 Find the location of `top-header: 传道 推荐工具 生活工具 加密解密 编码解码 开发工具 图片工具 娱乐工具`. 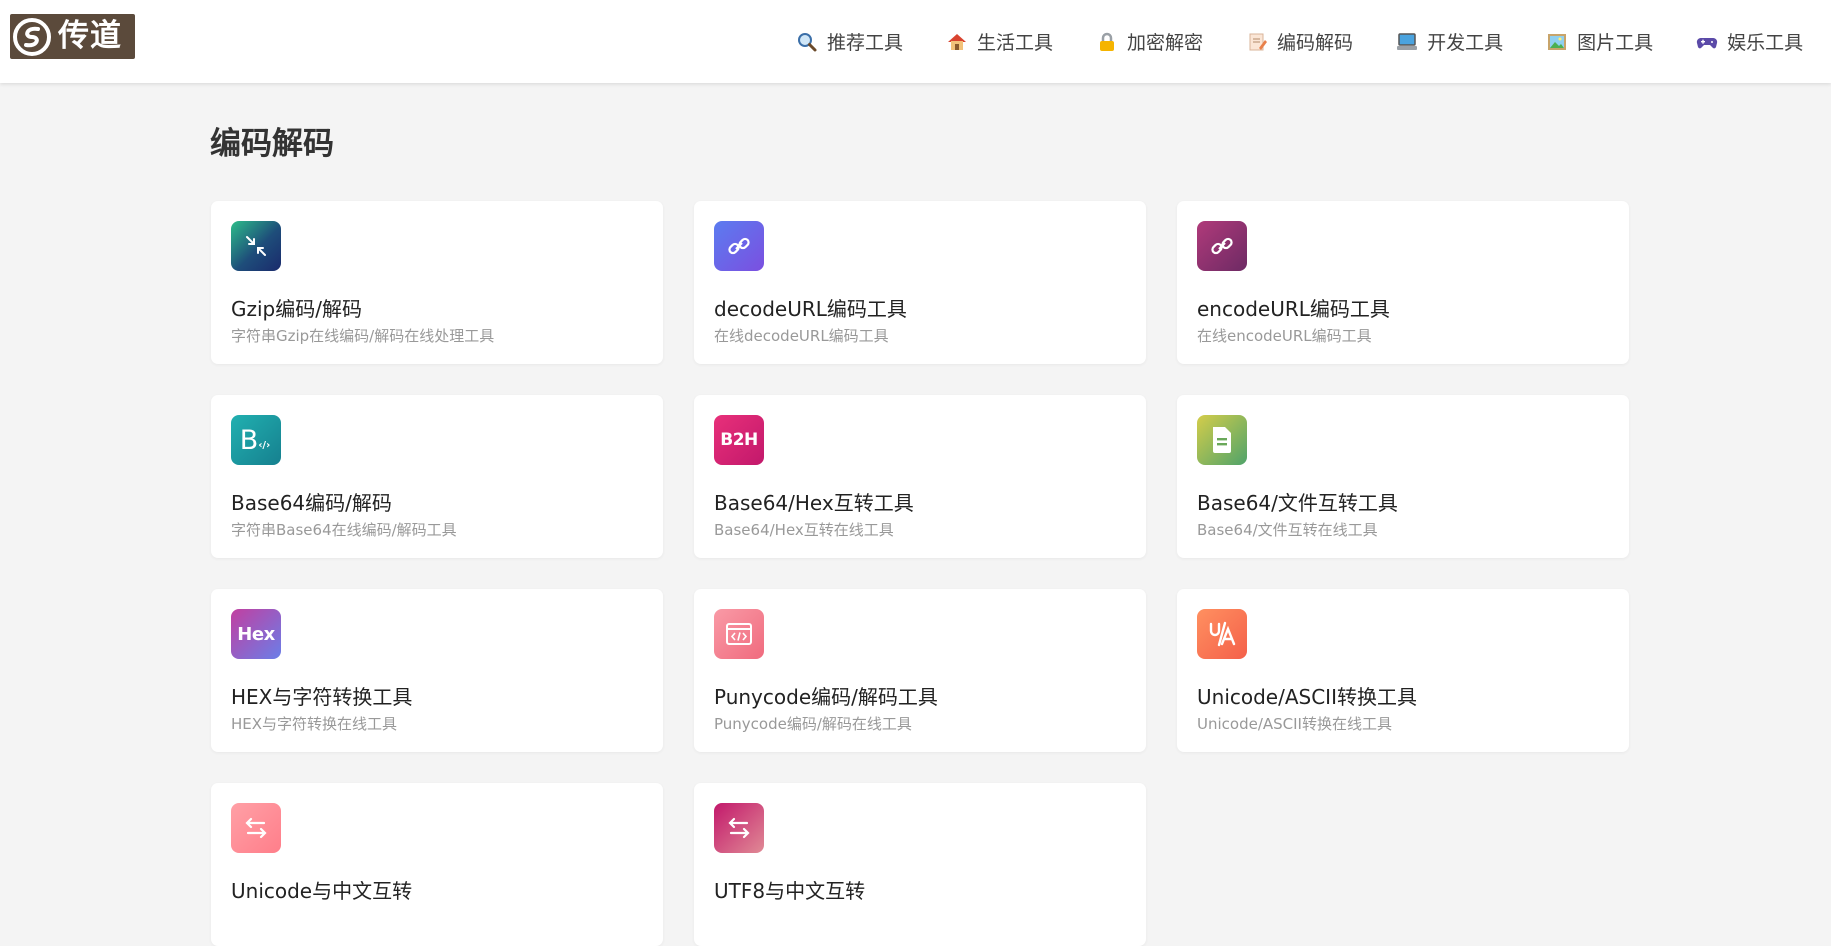

top-header: 传道 推荐工具 生活工具 加密解密 编码解码 开发工具 图片工具 娱乐工具 is located at coordinates (915, 41).